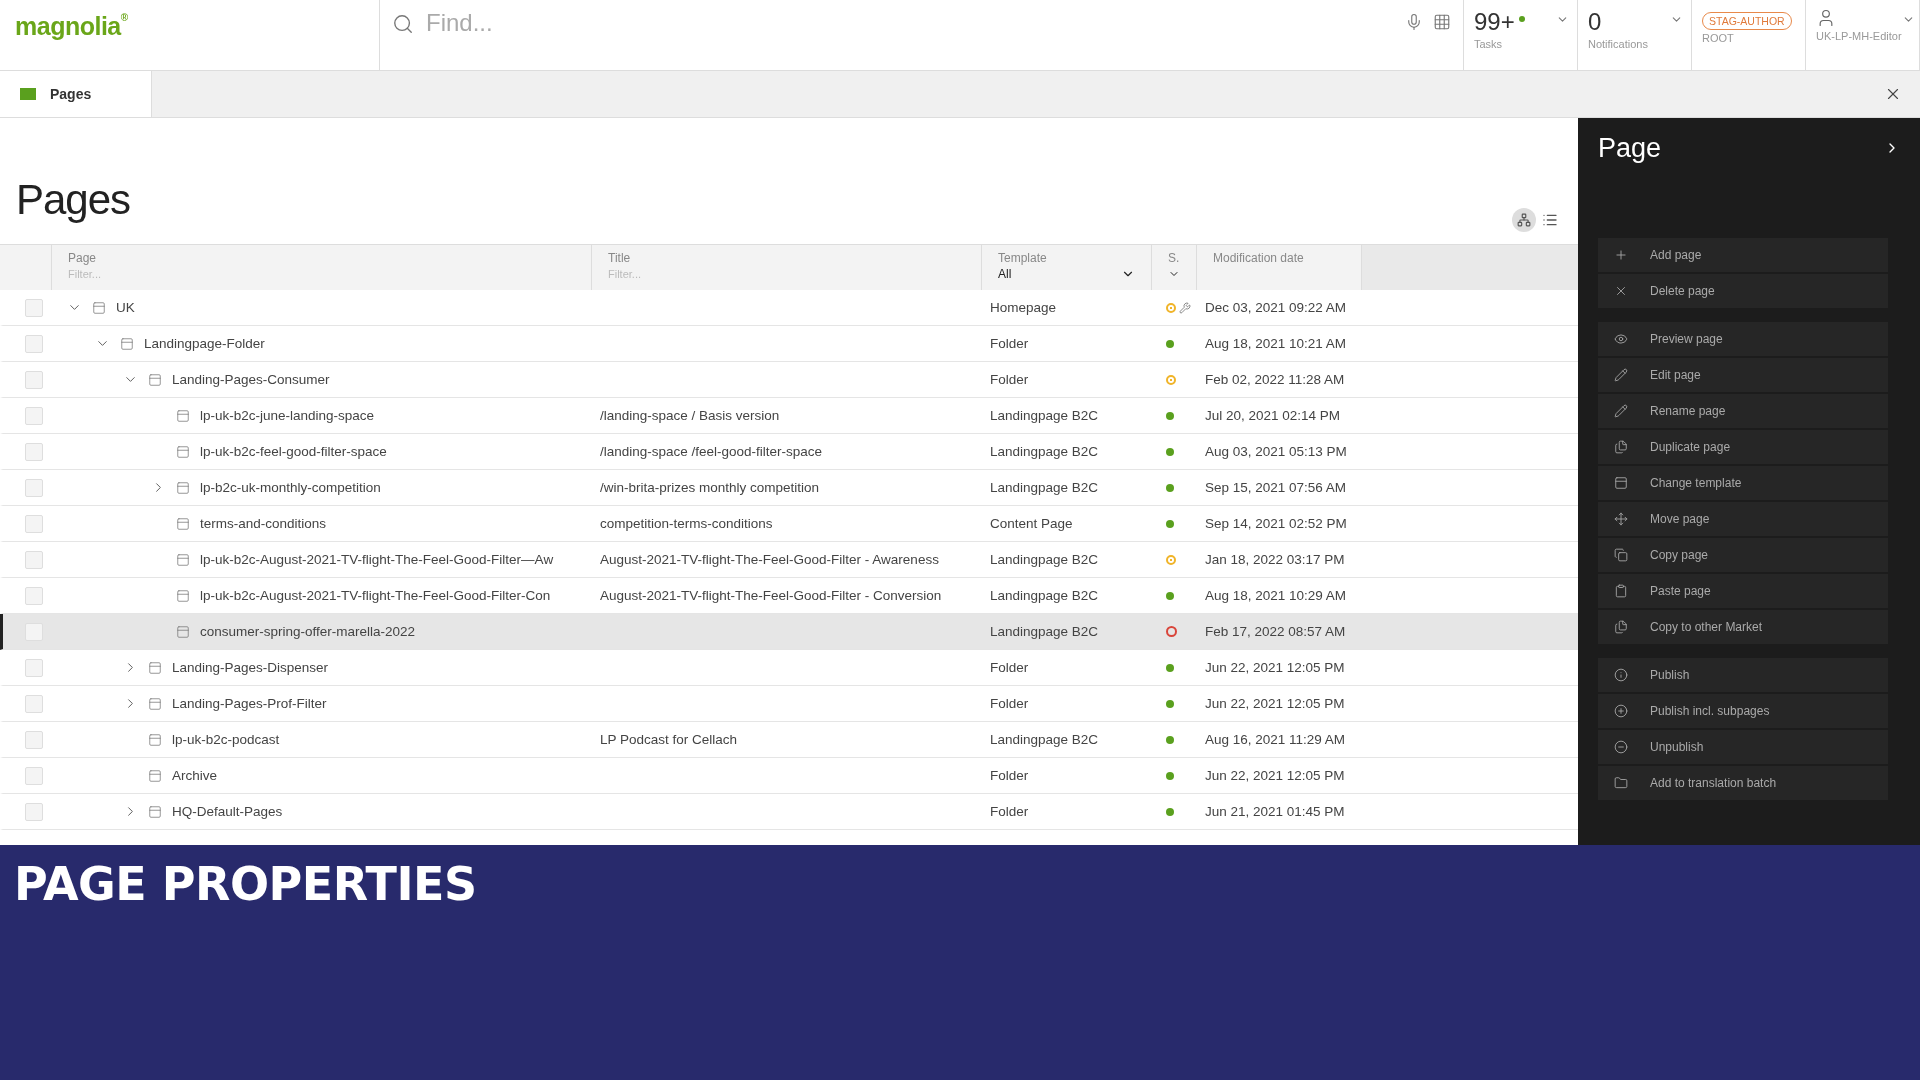  What do you see at coordinates (403, 24) in the screenshot?
I see `search-icon` at bounding box center [403, 24].